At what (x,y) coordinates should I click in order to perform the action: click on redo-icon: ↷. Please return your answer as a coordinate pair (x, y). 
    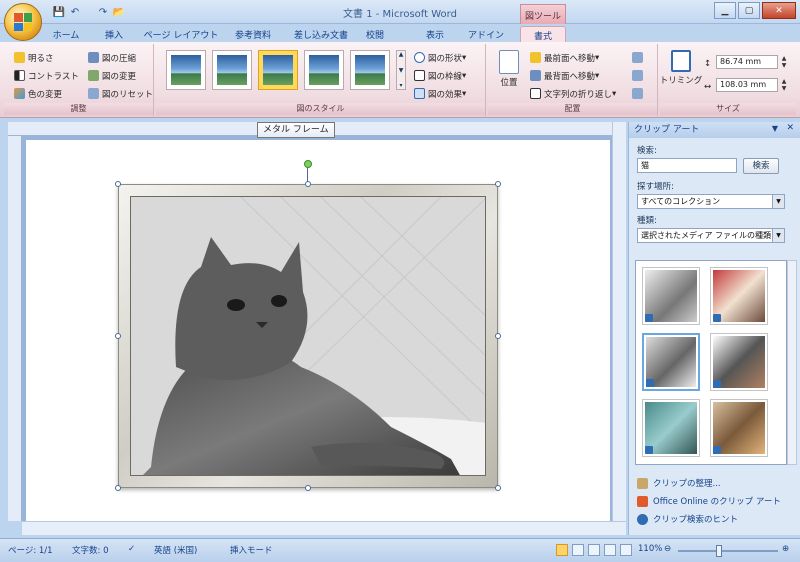
    Looking at the image, I should click on (103, 12).